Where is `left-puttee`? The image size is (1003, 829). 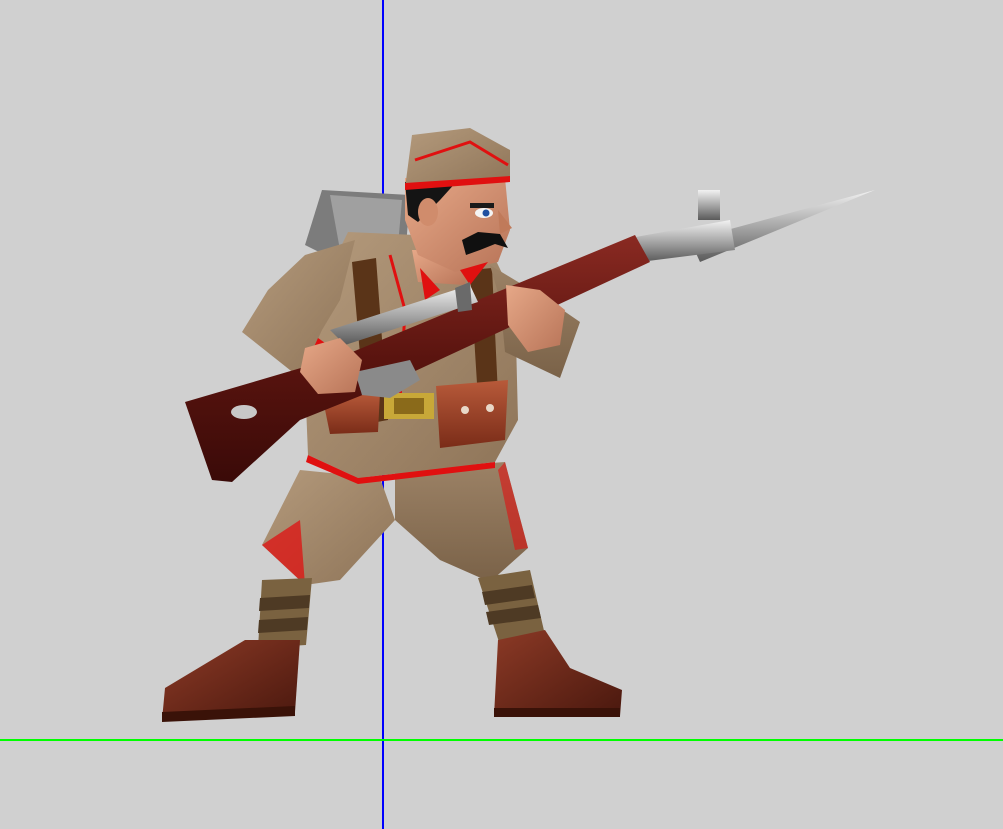 left-puttee is located at coordinates (285, 613).